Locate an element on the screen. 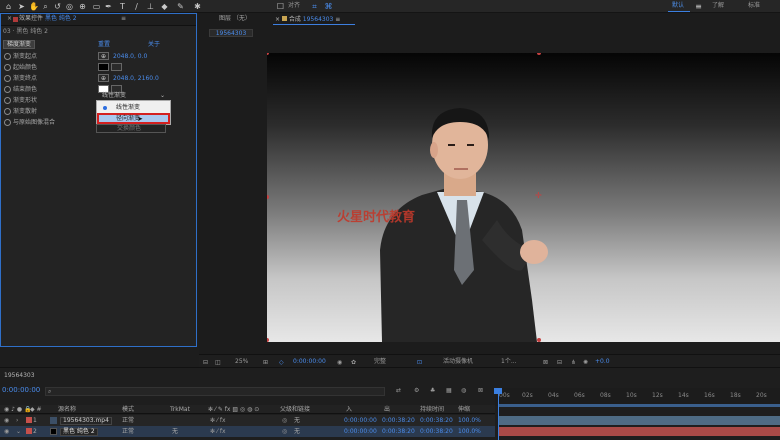 This screenshot has width=780, height=440. panel-lock-icon is located at coordinates (15, 19).